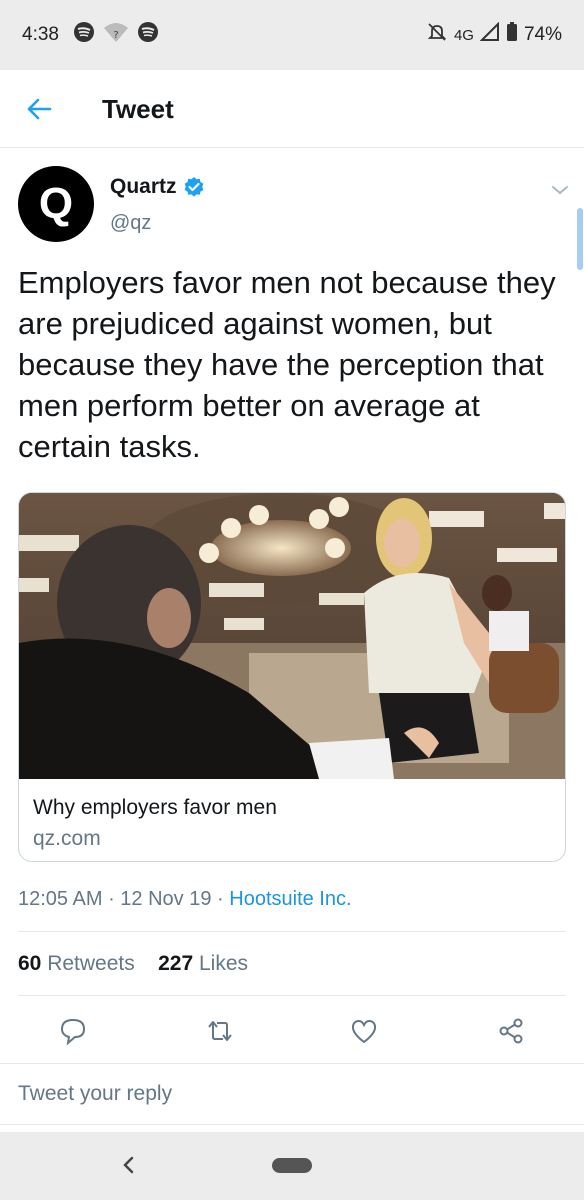 This screenshot has height=1200, width=584. I want to click on tweet-stats: 60 Retweets 227 Likes, so click(133, 964).